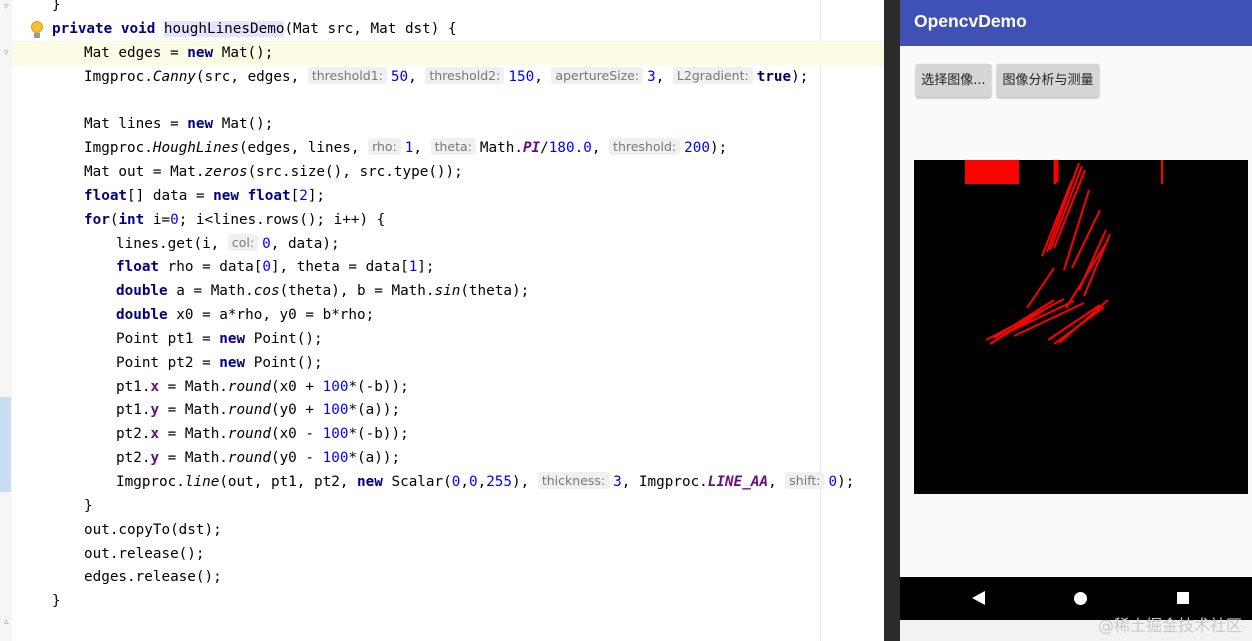 The height and width of the screenshot is (641, 1252). Describe the element at coordinates (138, 29) in the screenshot. I see `code-token: void` at that location.